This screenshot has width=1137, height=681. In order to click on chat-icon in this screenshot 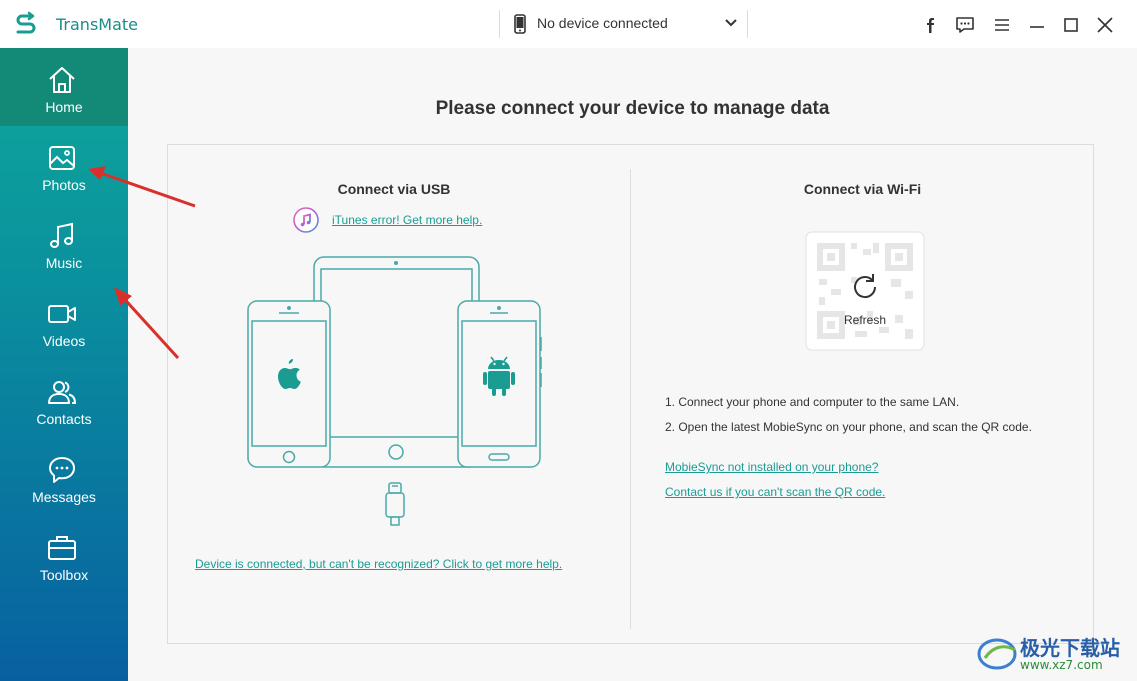, I will do `click(965, 25)`.